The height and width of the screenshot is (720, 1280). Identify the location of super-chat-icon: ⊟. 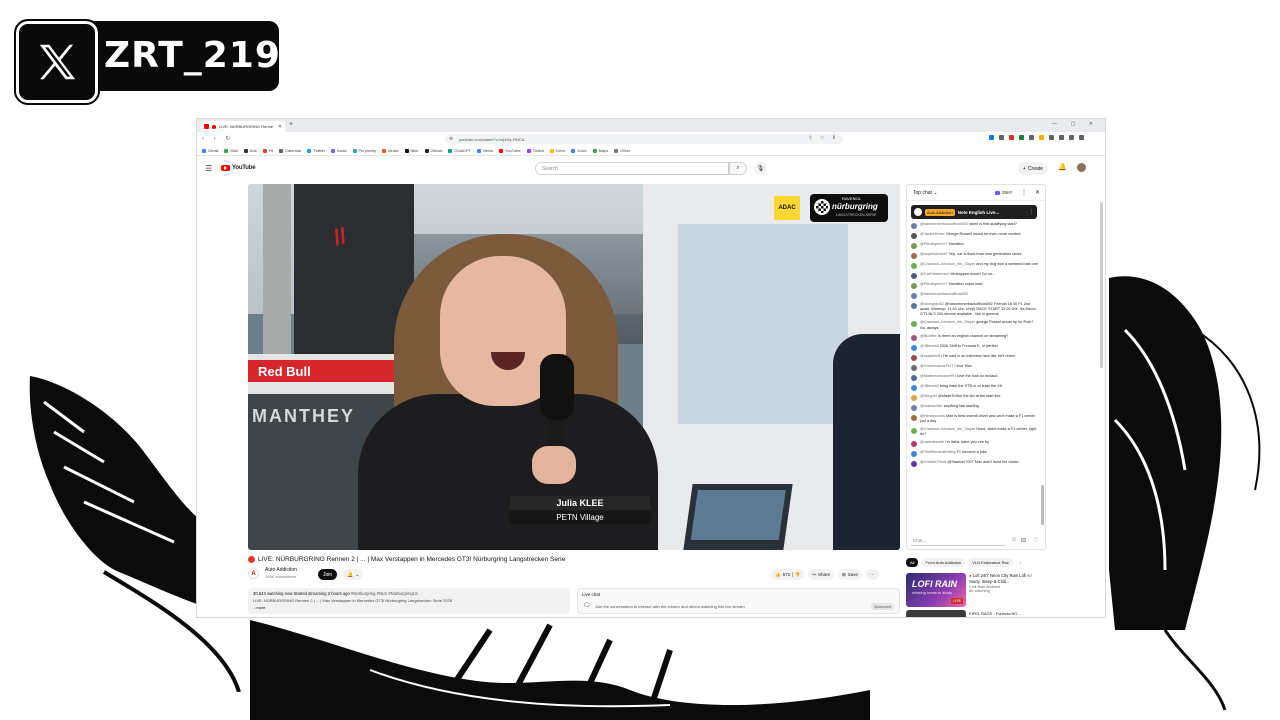
(1023, 540).